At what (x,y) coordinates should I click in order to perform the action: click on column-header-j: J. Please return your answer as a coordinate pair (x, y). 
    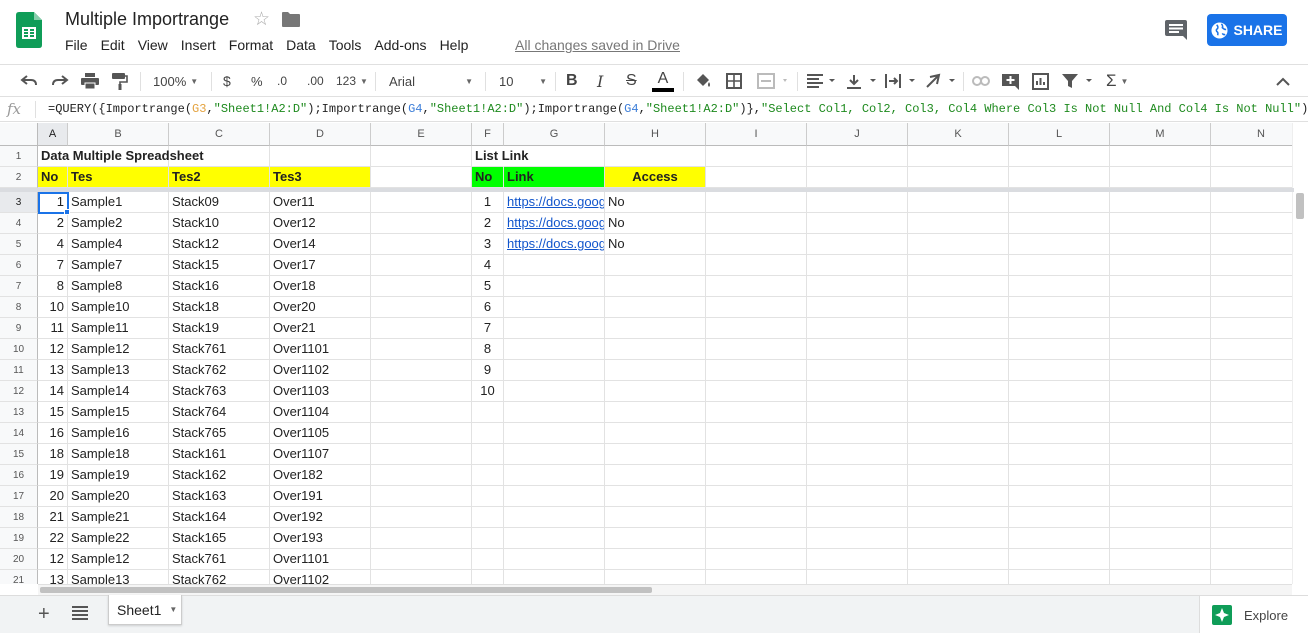
    Looking at the image, I should click on (857, 134).